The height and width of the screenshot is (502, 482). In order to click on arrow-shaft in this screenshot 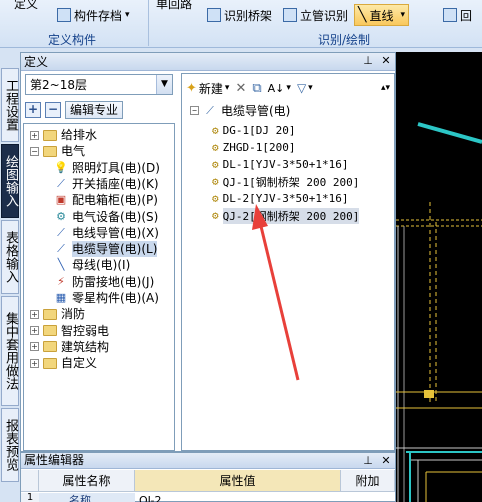, I will do `click(278, 299)`.